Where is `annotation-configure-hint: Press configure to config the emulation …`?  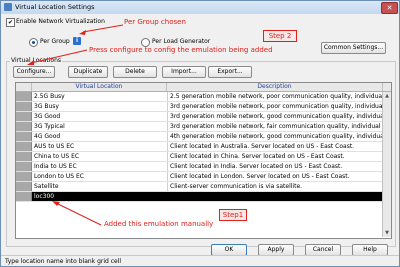 annotation-configure-hint: Press configure to config the emulation … is located at coordinates (181, 50).